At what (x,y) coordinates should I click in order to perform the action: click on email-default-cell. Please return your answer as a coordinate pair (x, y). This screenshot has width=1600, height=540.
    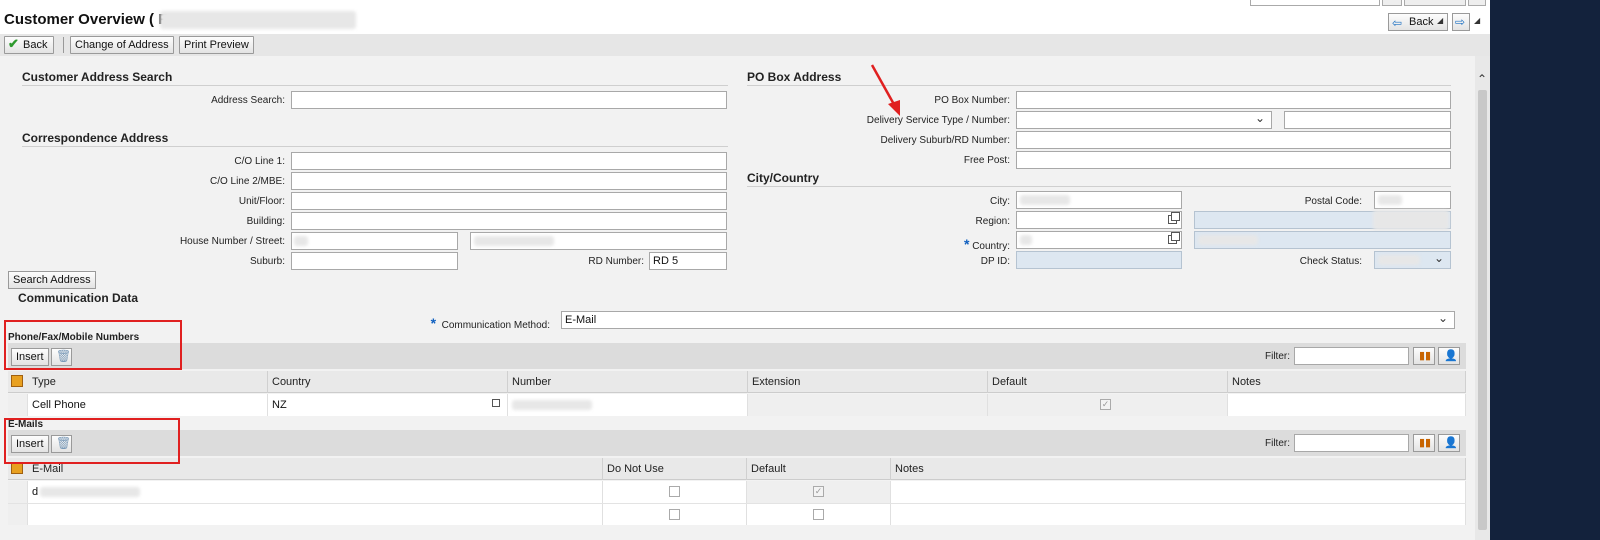
    Looking at the image, I should click on (819, 514).